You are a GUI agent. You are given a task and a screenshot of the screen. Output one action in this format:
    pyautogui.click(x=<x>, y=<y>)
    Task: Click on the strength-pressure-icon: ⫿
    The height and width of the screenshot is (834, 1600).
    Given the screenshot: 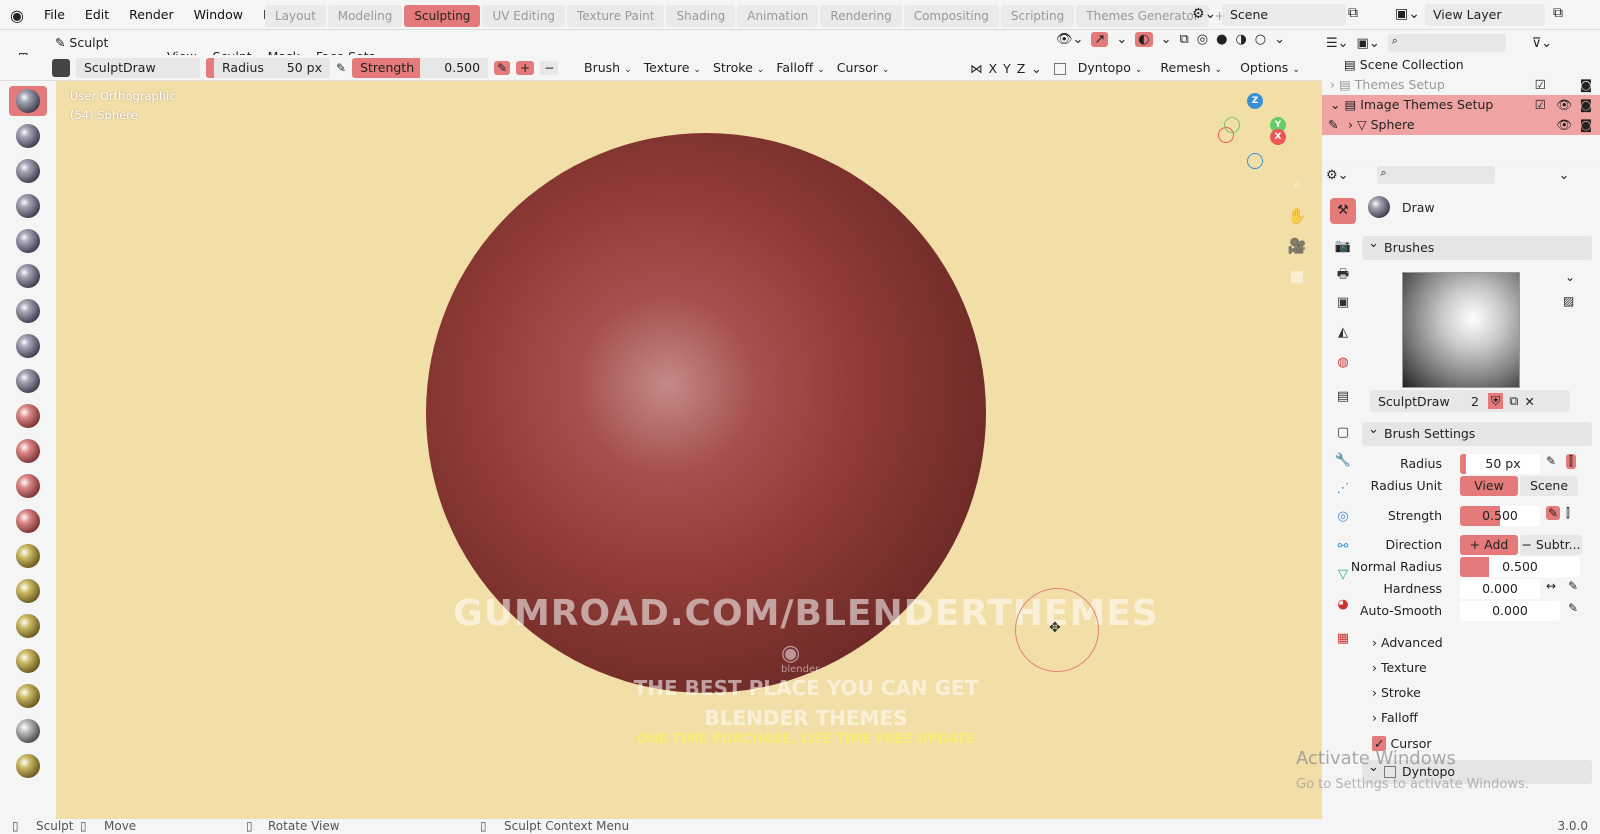 What is the action you would take?
    pyautogui.click(x=1568, y=513)
    